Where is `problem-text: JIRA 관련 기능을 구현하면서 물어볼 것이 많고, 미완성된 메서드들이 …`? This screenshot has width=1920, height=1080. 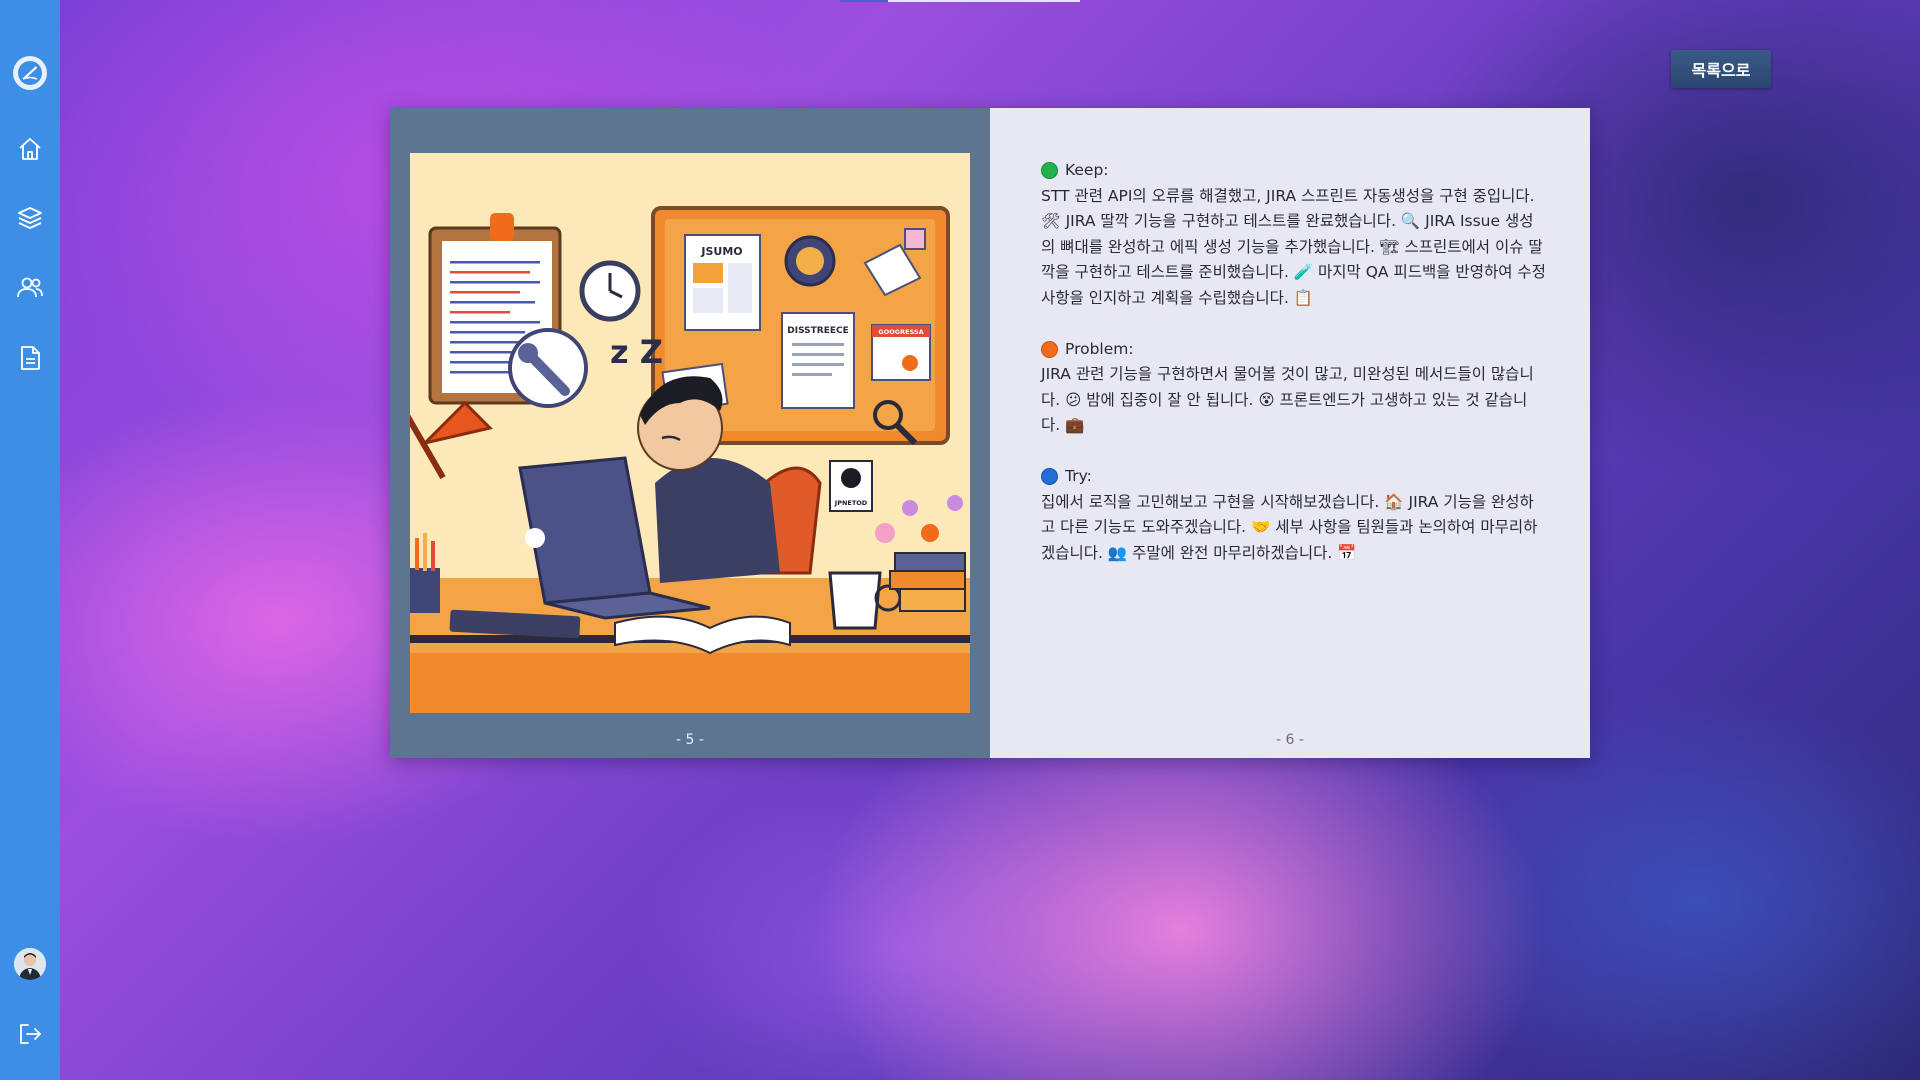
problem-text: JIRA 관련 기능을 구현하면서 물어볼 것이 많고, 미완성된 메서드들이 … is located at coordinates (1287, 400).